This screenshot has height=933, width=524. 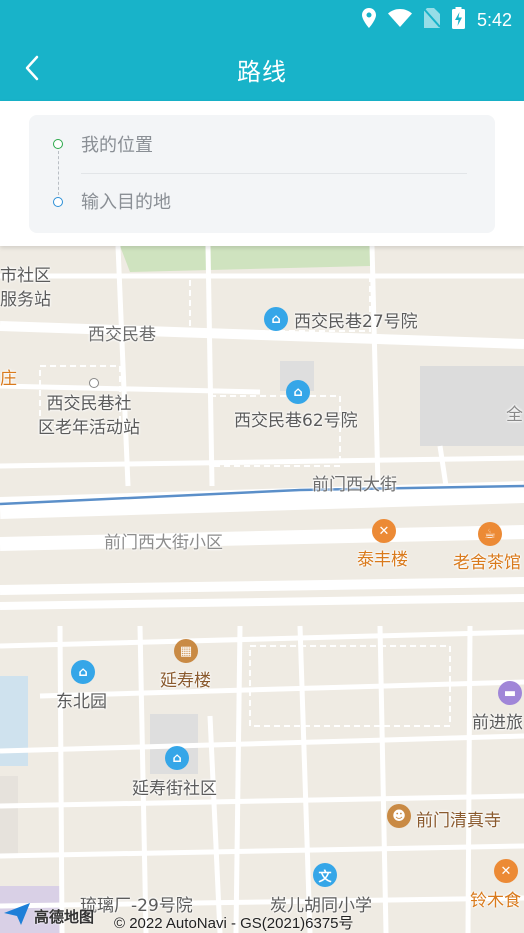 I want to click on map-label-qianmen-west-street: 前门西大街, so click(x=354, y=485).